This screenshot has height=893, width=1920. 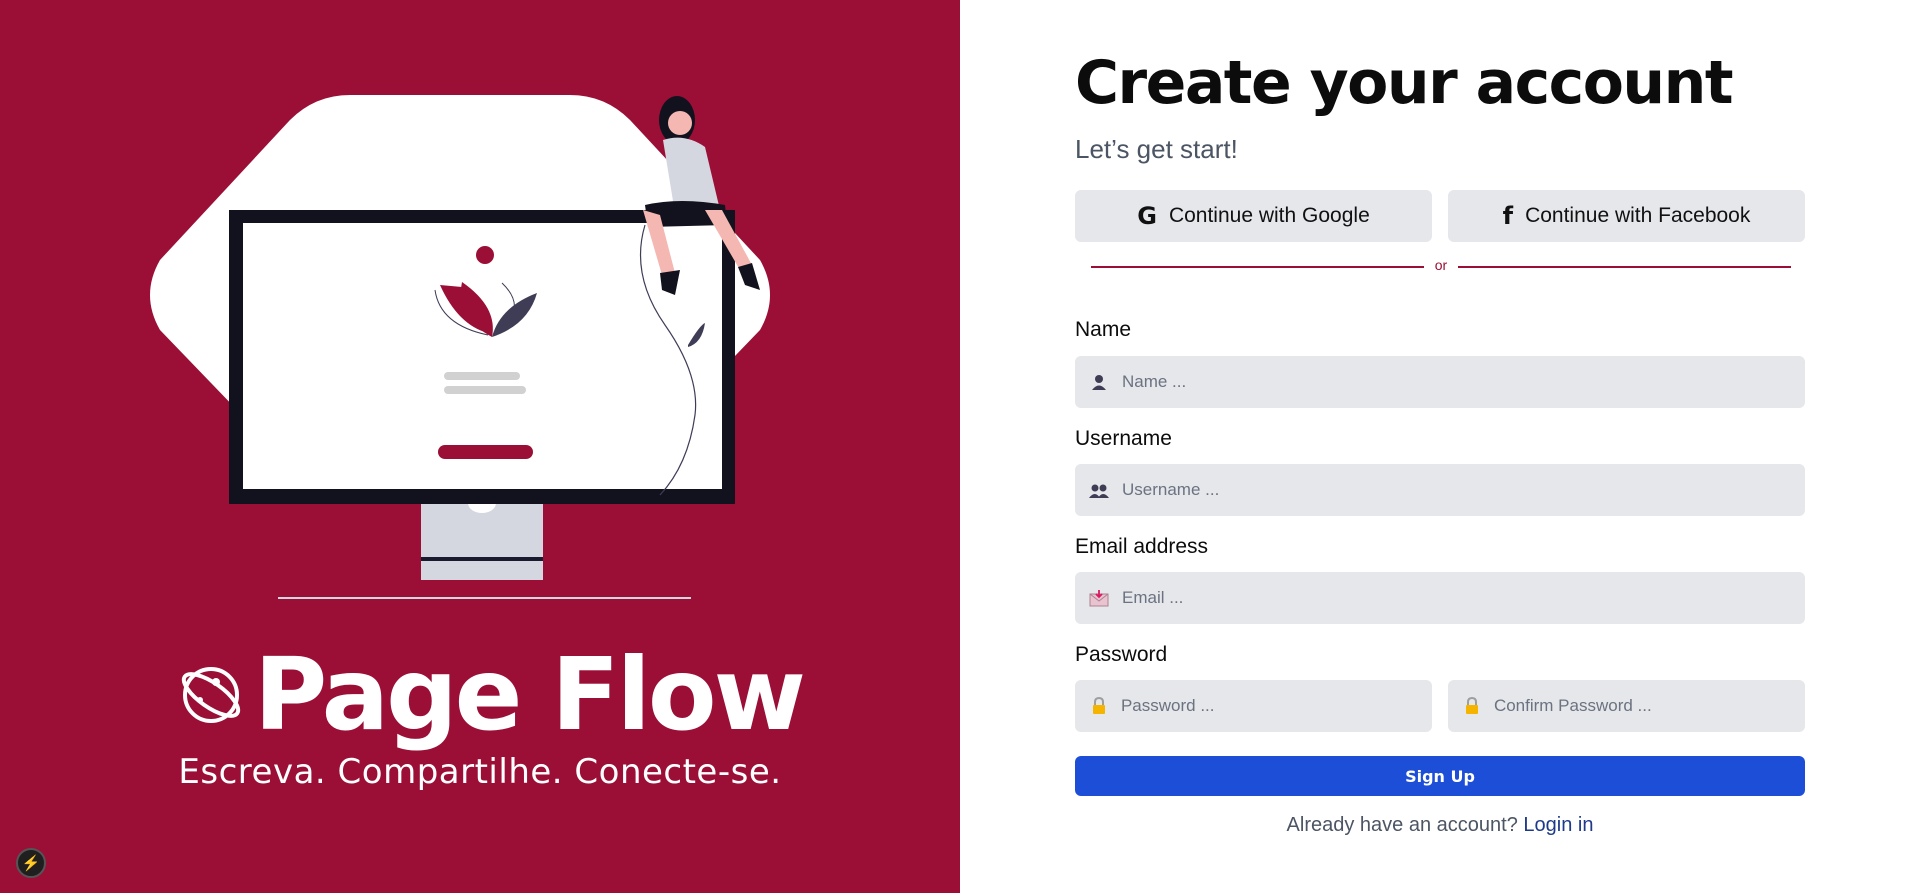 I want to click on brand: Page Flow, so click(x=492, y=694).